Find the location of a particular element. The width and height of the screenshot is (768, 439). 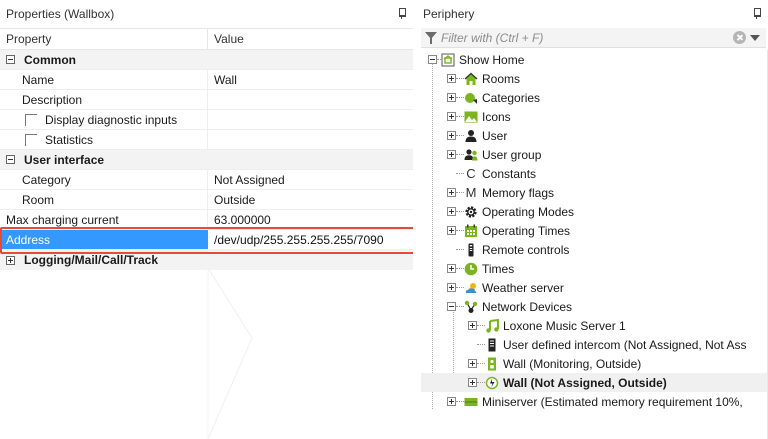

property-row-room: Room Outside is located at coordinates (206, 200).